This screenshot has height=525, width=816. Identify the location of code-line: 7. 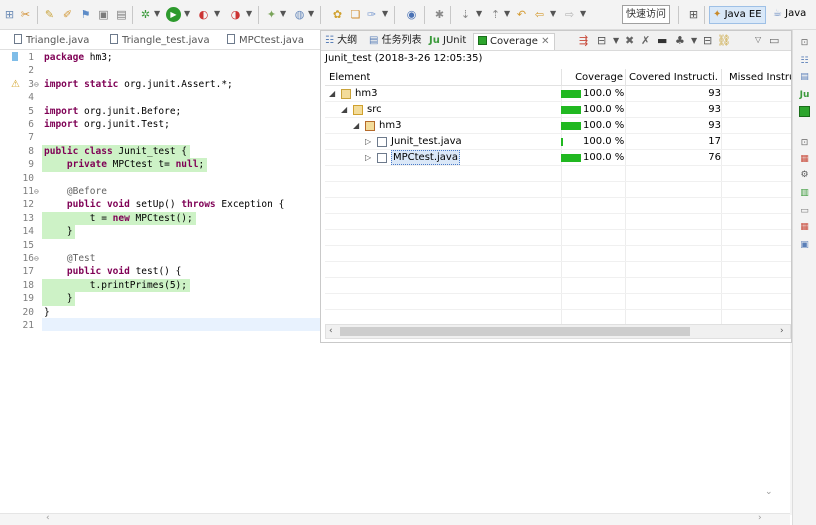
(160, 137).